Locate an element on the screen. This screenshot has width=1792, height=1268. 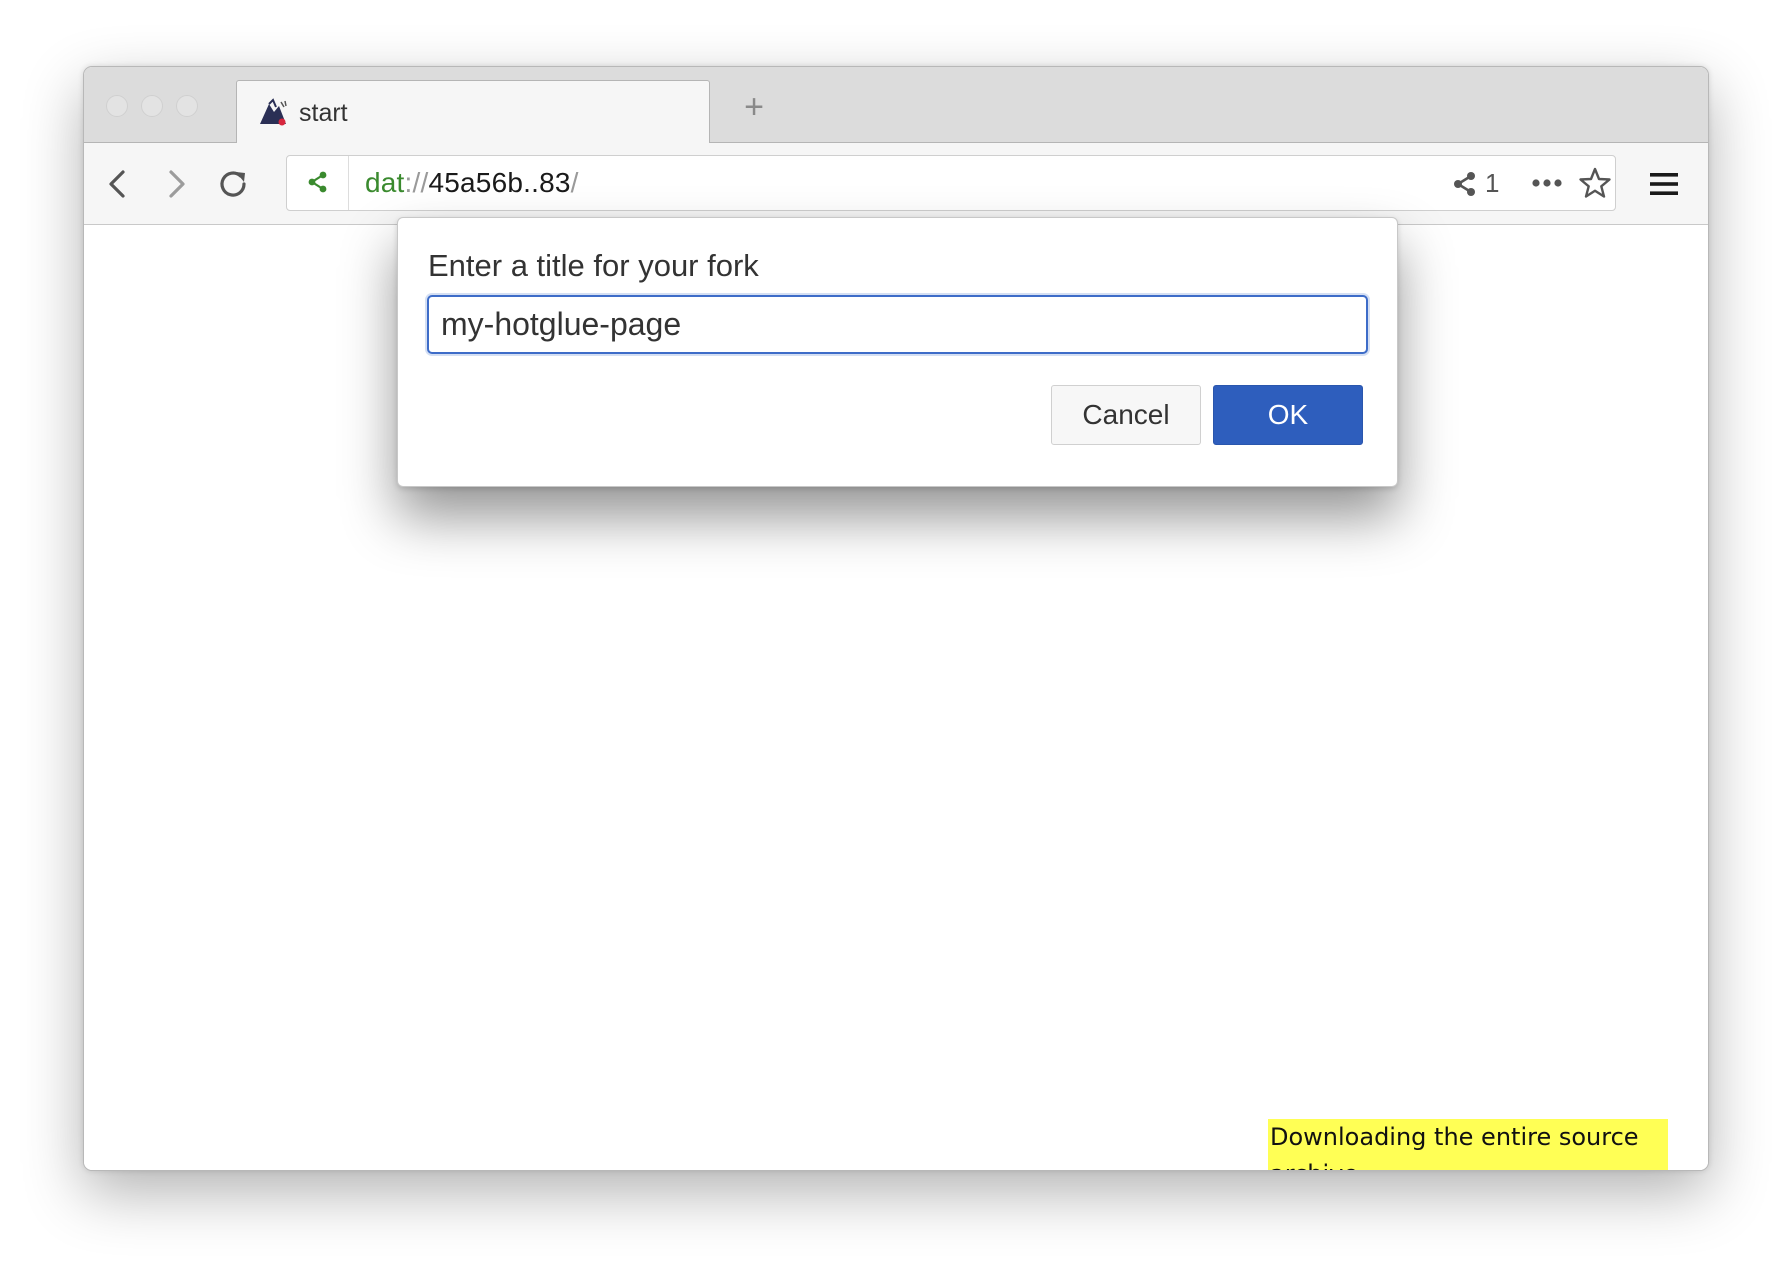
reload-icon is located at coordinates (234, 184).